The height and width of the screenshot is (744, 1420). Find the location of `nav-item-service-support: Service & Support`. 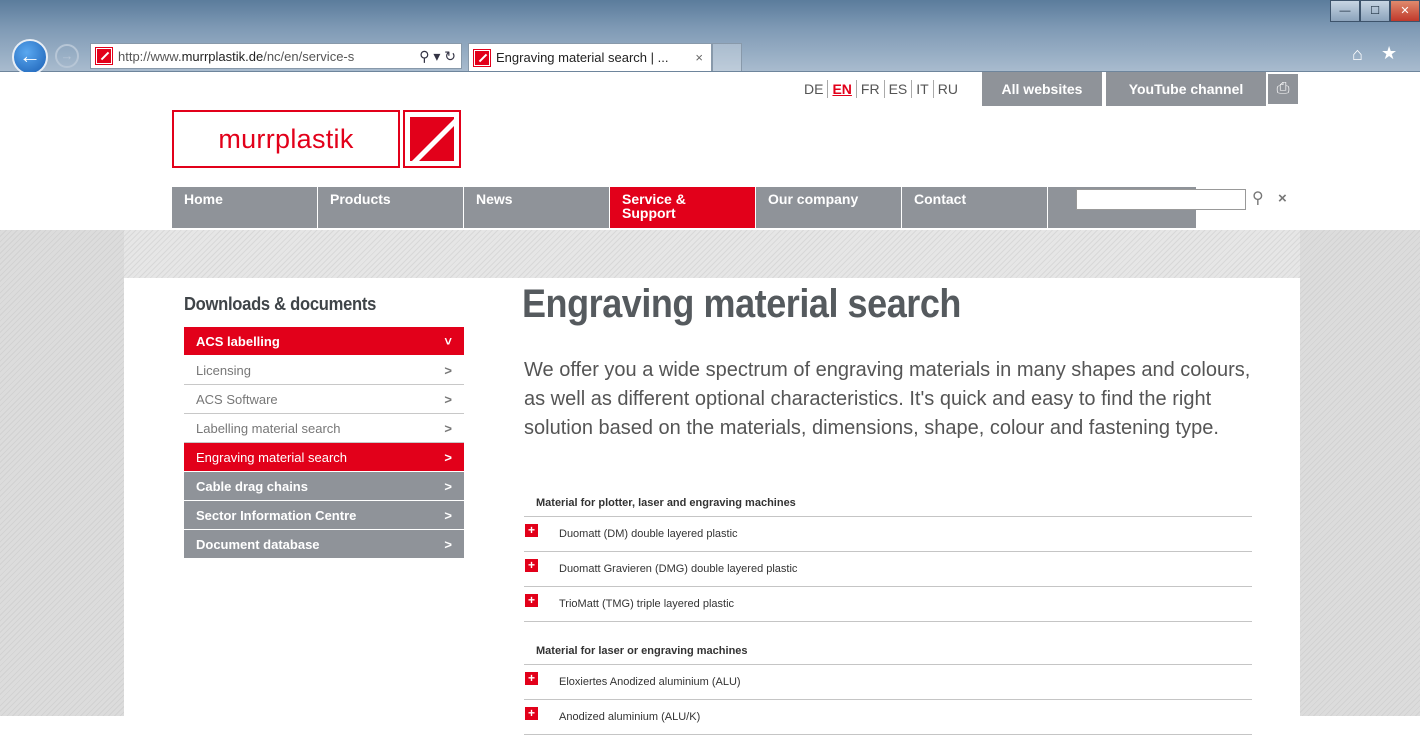

nav-item-service-support: Service & Support is located at coordinates (683, 207).